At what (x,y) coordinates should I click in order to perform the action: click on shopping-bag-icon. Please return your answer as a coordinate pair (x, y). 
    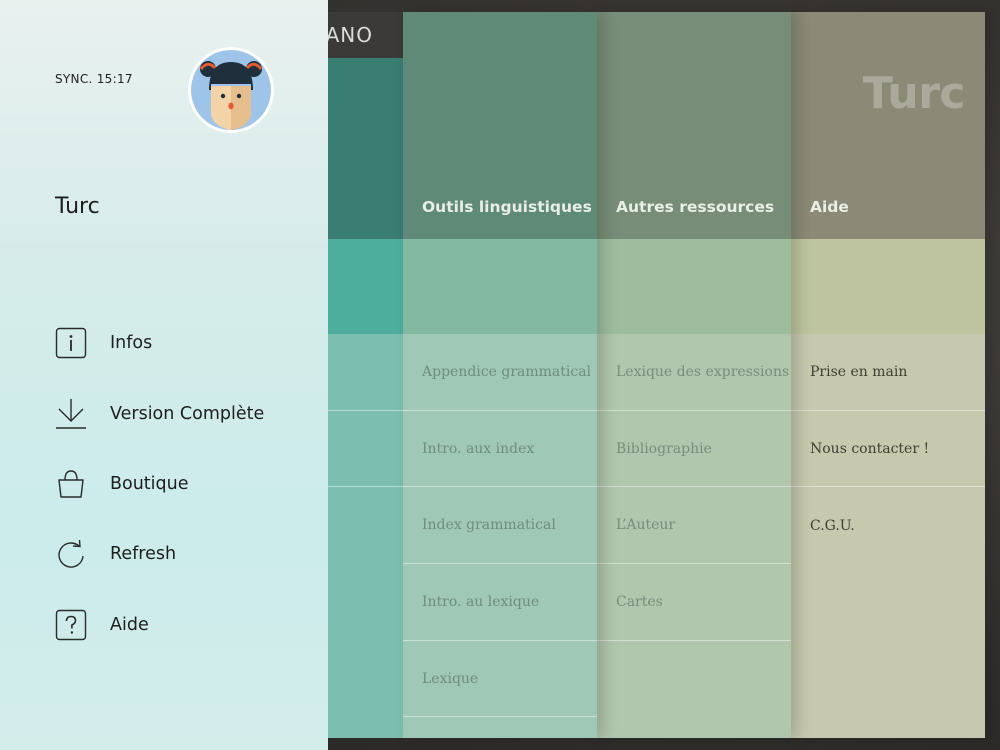
    Looking at the image, I should click on (71, 484).